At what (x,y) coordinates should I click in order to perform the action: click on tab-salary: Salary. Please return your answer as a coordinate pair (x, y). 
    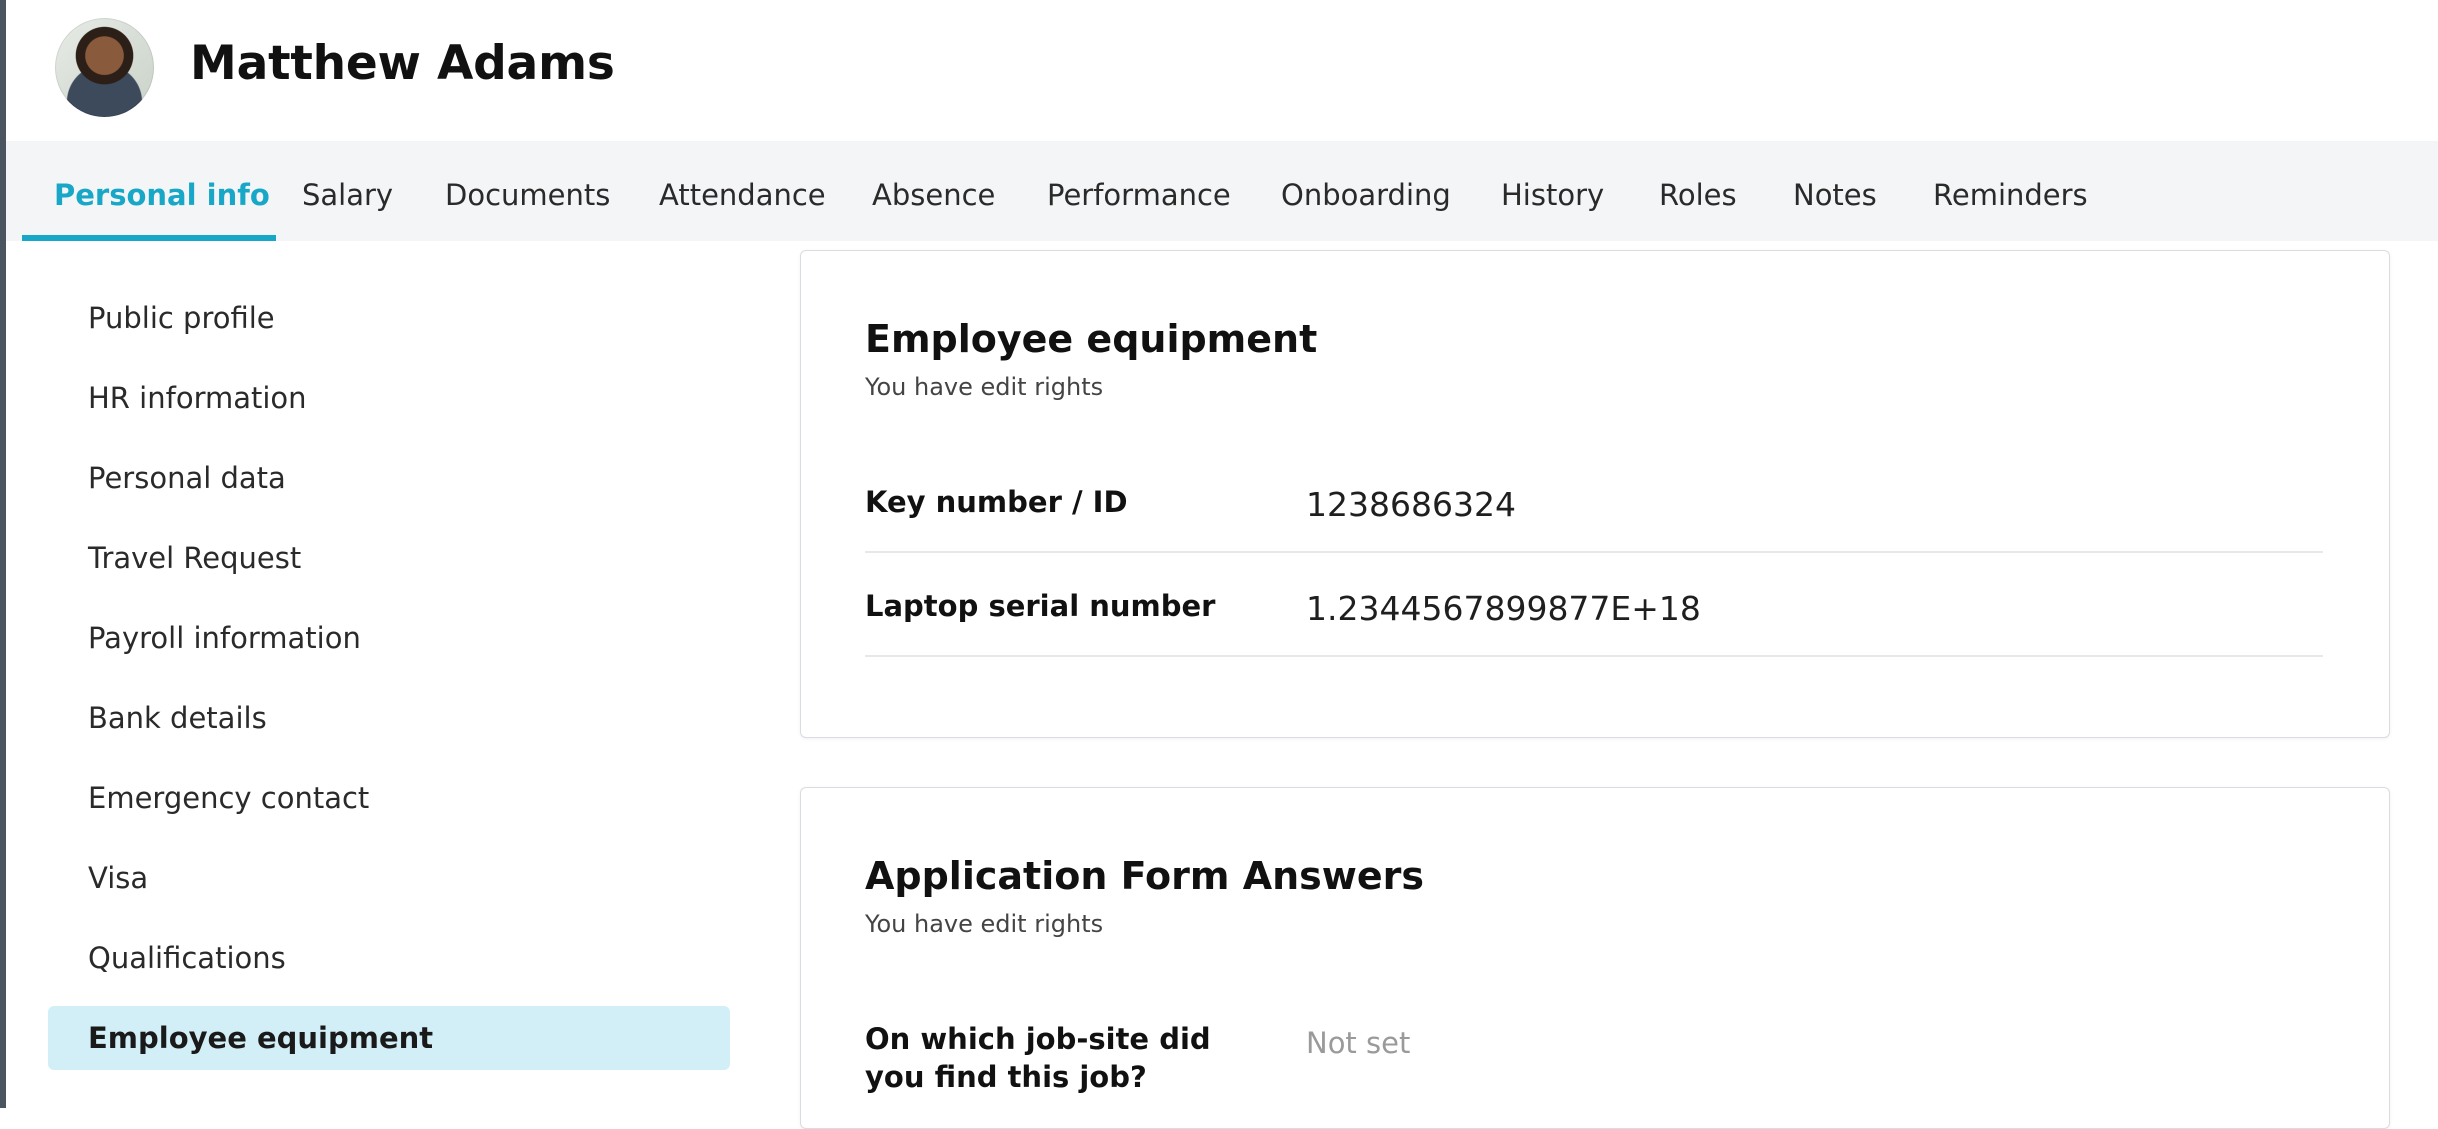
    Looking at the image, I should click on (347, 191).